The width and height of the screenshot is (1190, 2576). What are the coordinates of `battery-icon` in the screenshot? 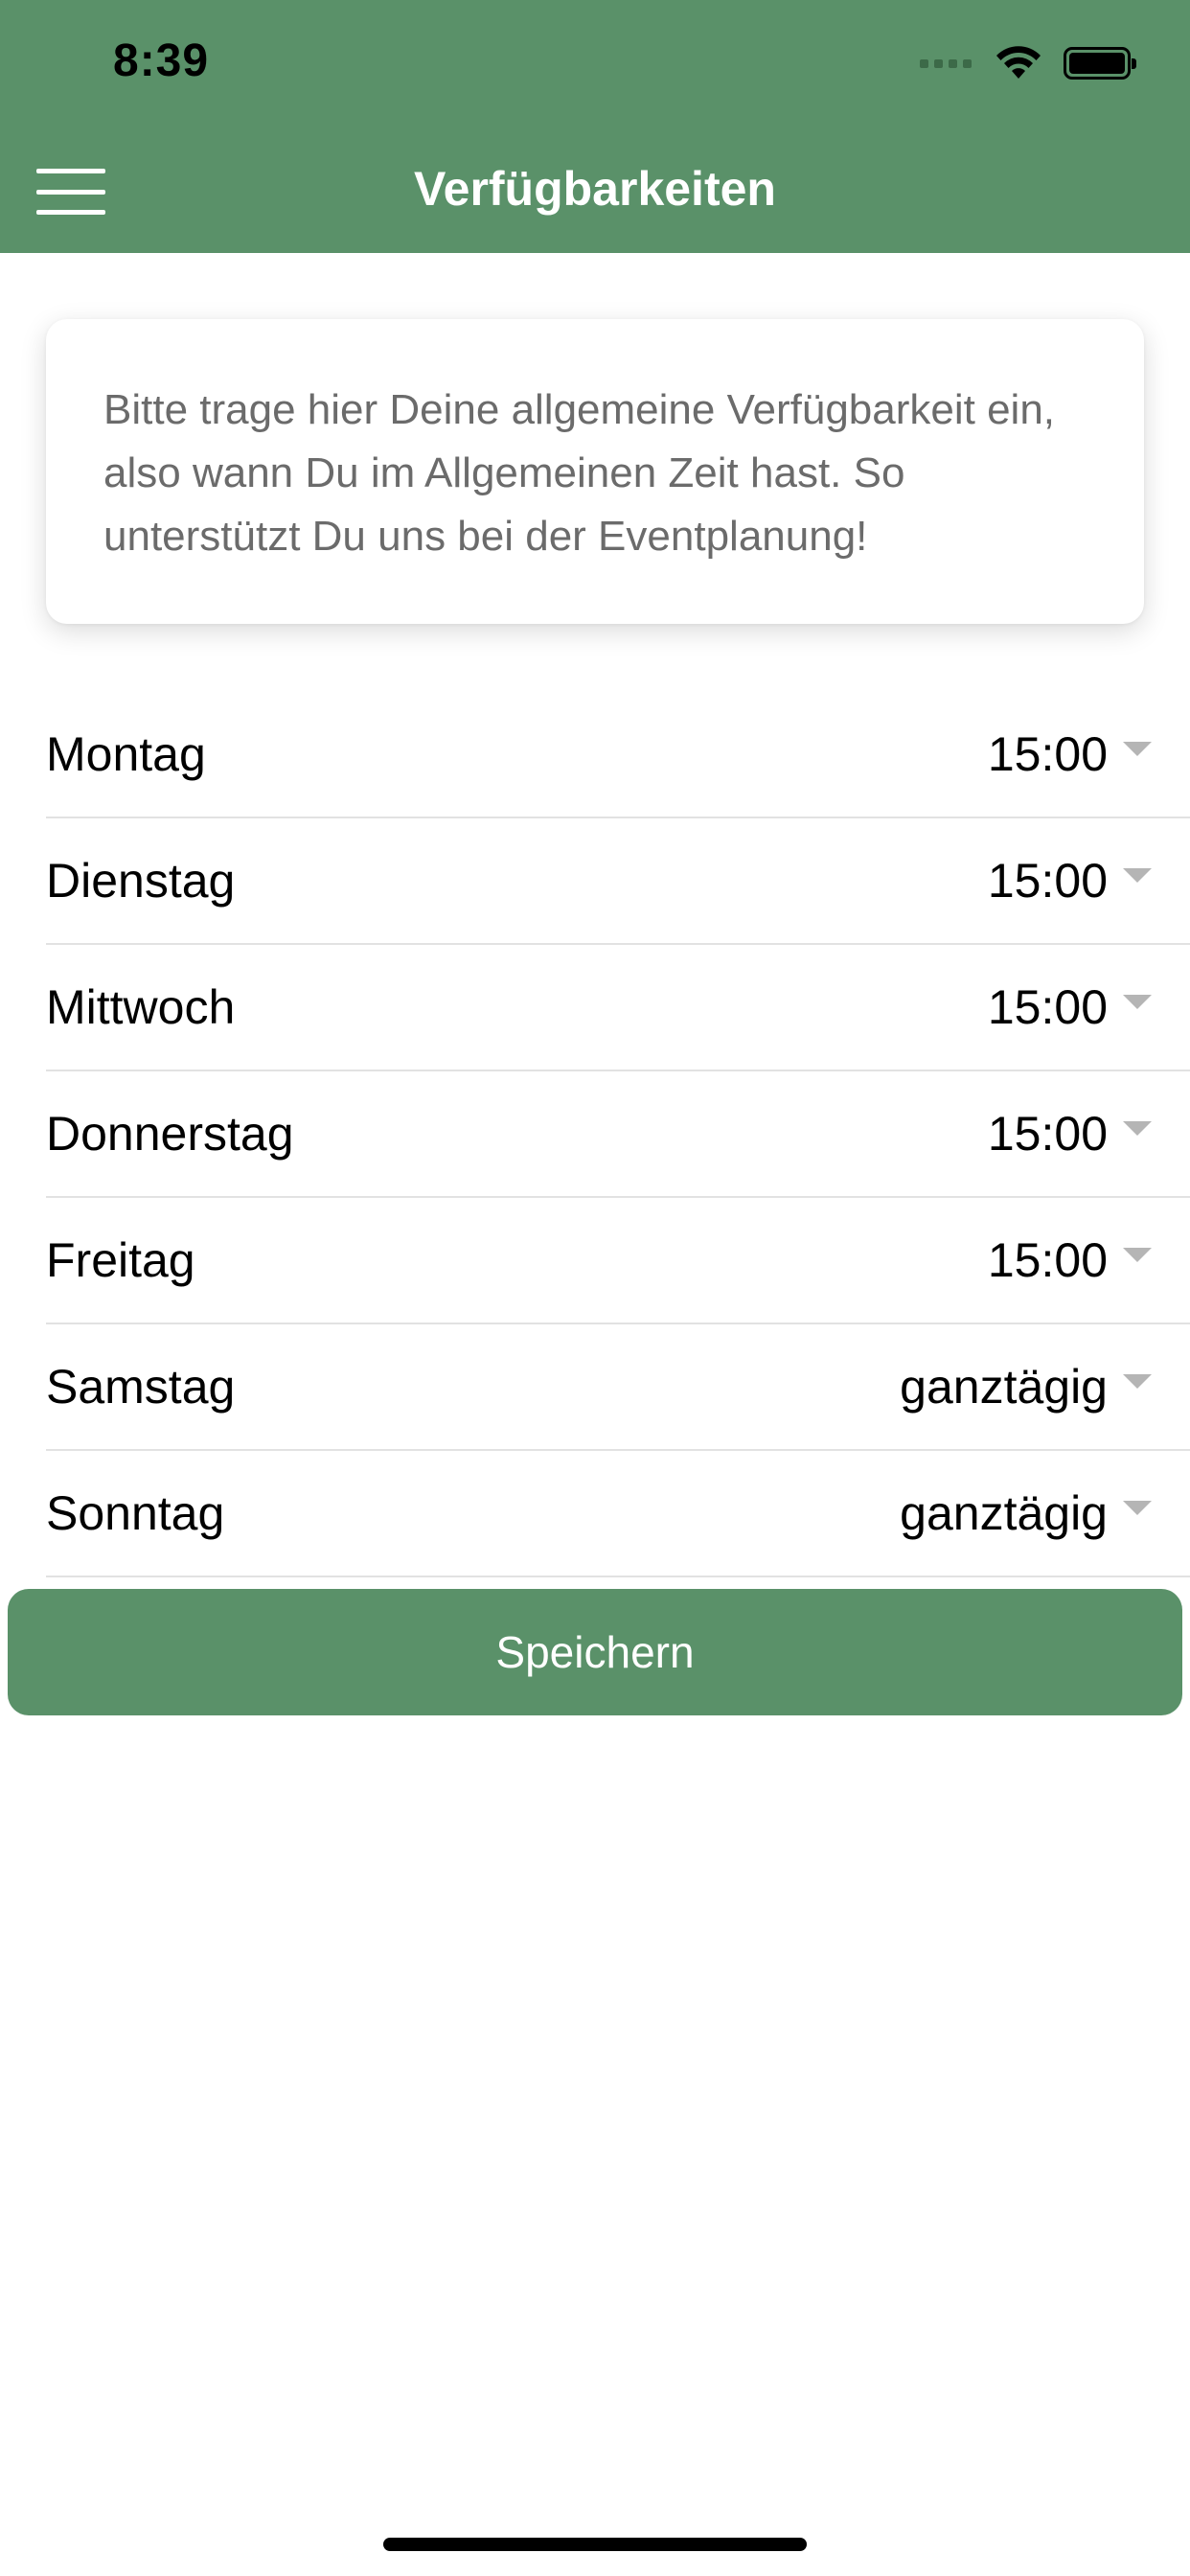 It's located at (1100, 63).